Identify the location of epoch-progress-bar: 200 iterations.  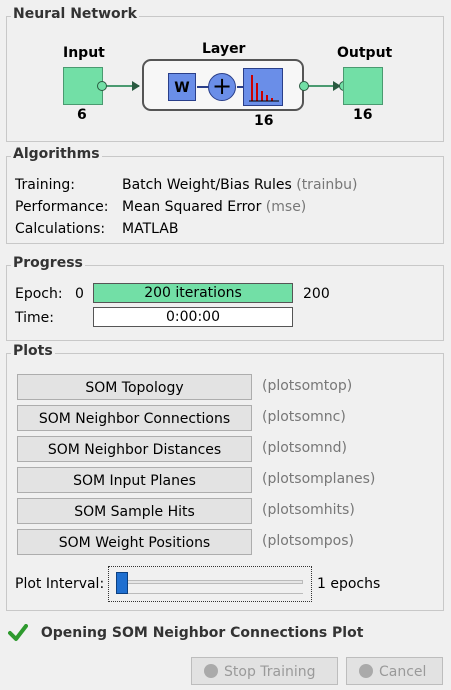
(193, 293).